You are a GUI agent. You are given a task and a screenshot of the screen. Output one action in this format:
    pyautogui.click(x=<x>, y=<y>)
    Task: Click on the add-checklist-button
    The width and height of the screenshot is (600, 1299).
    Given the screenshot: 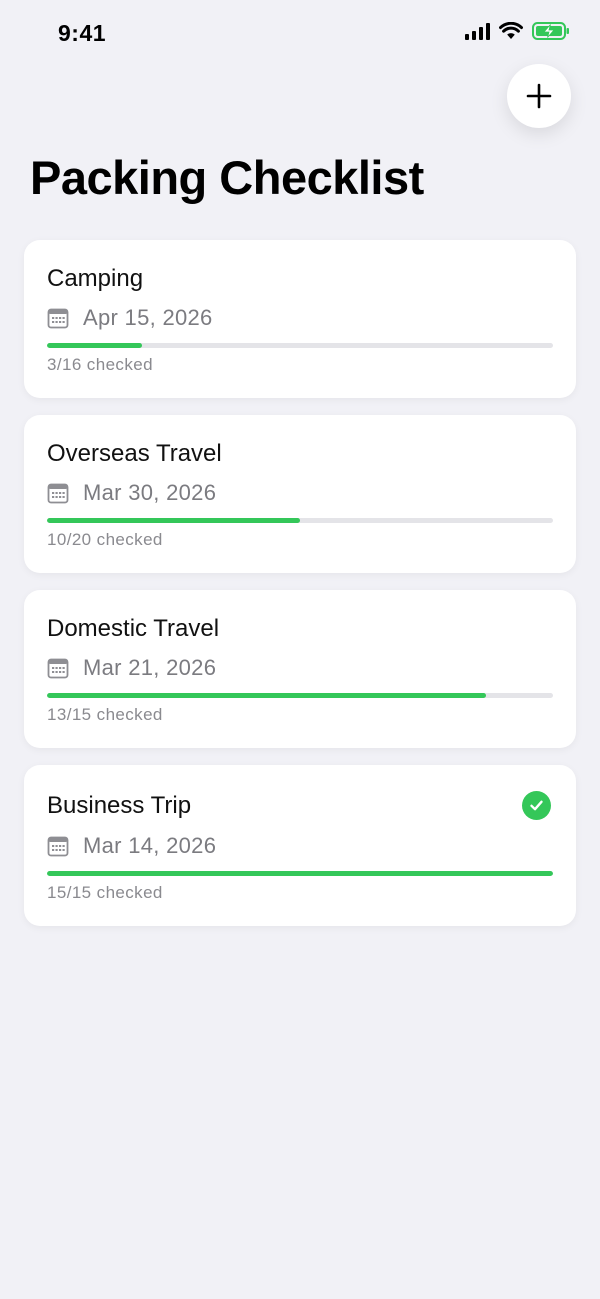 What is the action you would take?
    pyautogui.click(x=539, y=96)
    